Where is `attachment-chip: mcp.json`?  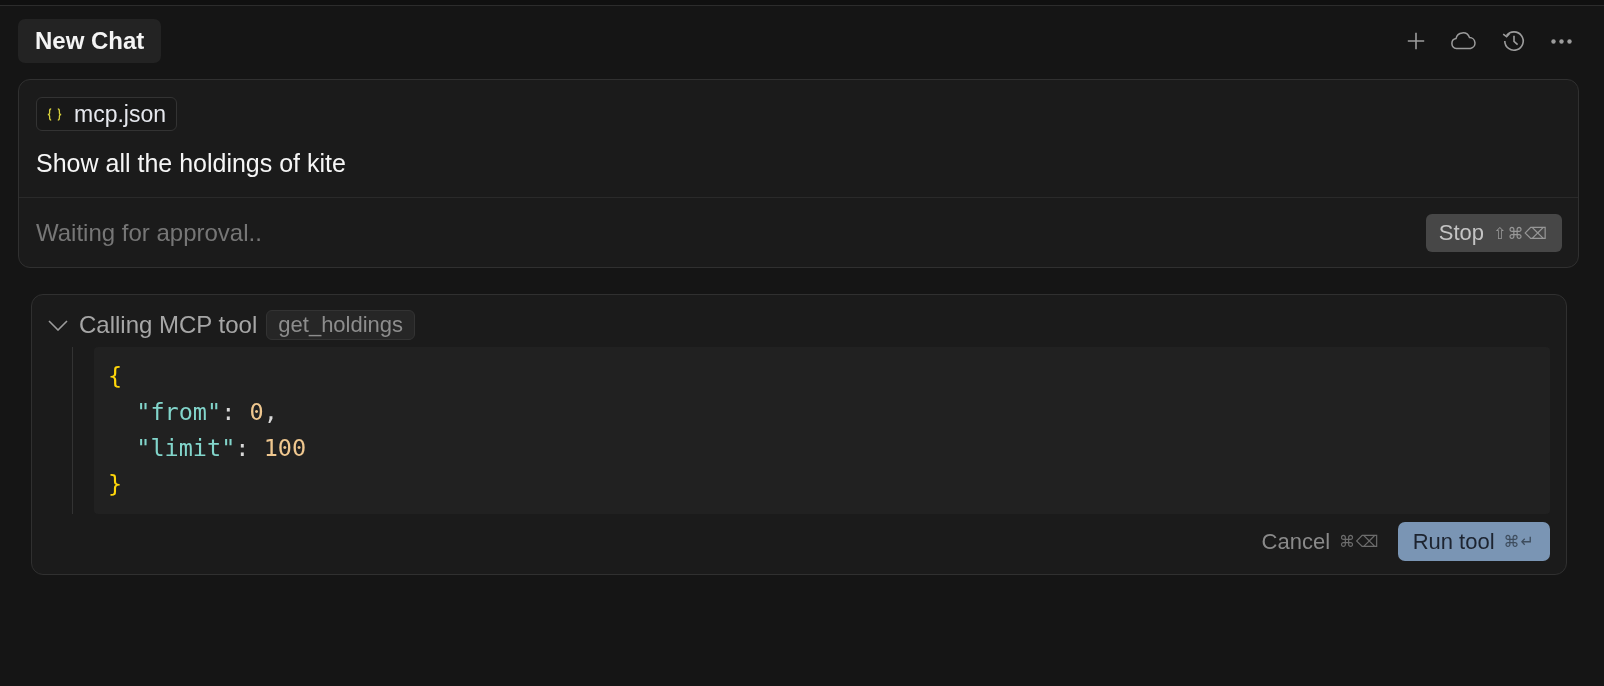 attachment-chip: mcp.json is located at coordinates (107, 114).